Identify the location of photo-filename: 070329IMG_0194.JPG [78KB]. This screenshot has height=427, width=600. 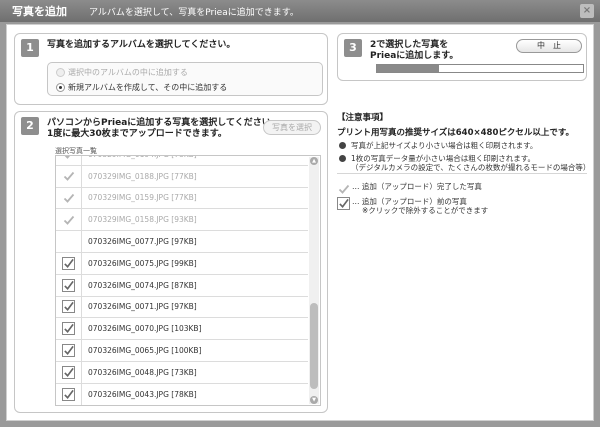
(142, 157).